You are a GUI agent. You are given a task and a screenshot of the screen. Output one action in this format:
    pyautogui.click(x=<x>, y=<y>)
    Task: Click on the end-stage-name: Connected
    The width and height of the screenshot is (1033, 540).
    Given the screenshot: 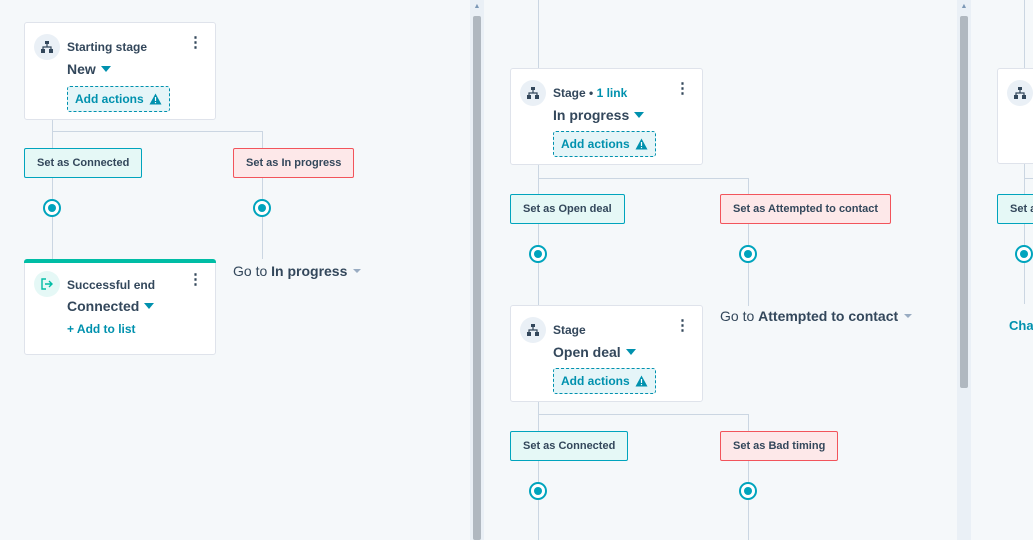 What is the action you would take?
    pyautogui.click(x=103, y=306)
    